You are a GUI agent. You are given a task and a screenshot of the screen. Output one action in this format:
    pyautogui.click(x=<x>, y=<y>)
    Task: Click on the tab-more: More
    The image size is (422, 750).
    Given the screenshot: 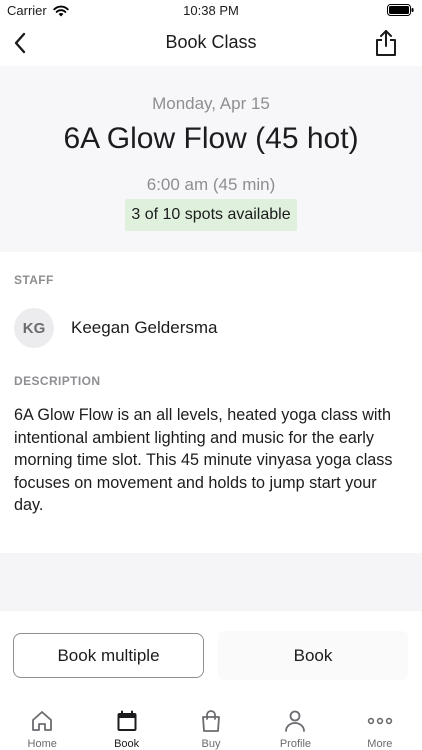 What is the action you would take?
    pyautogui.click(x=380, y=725)
    